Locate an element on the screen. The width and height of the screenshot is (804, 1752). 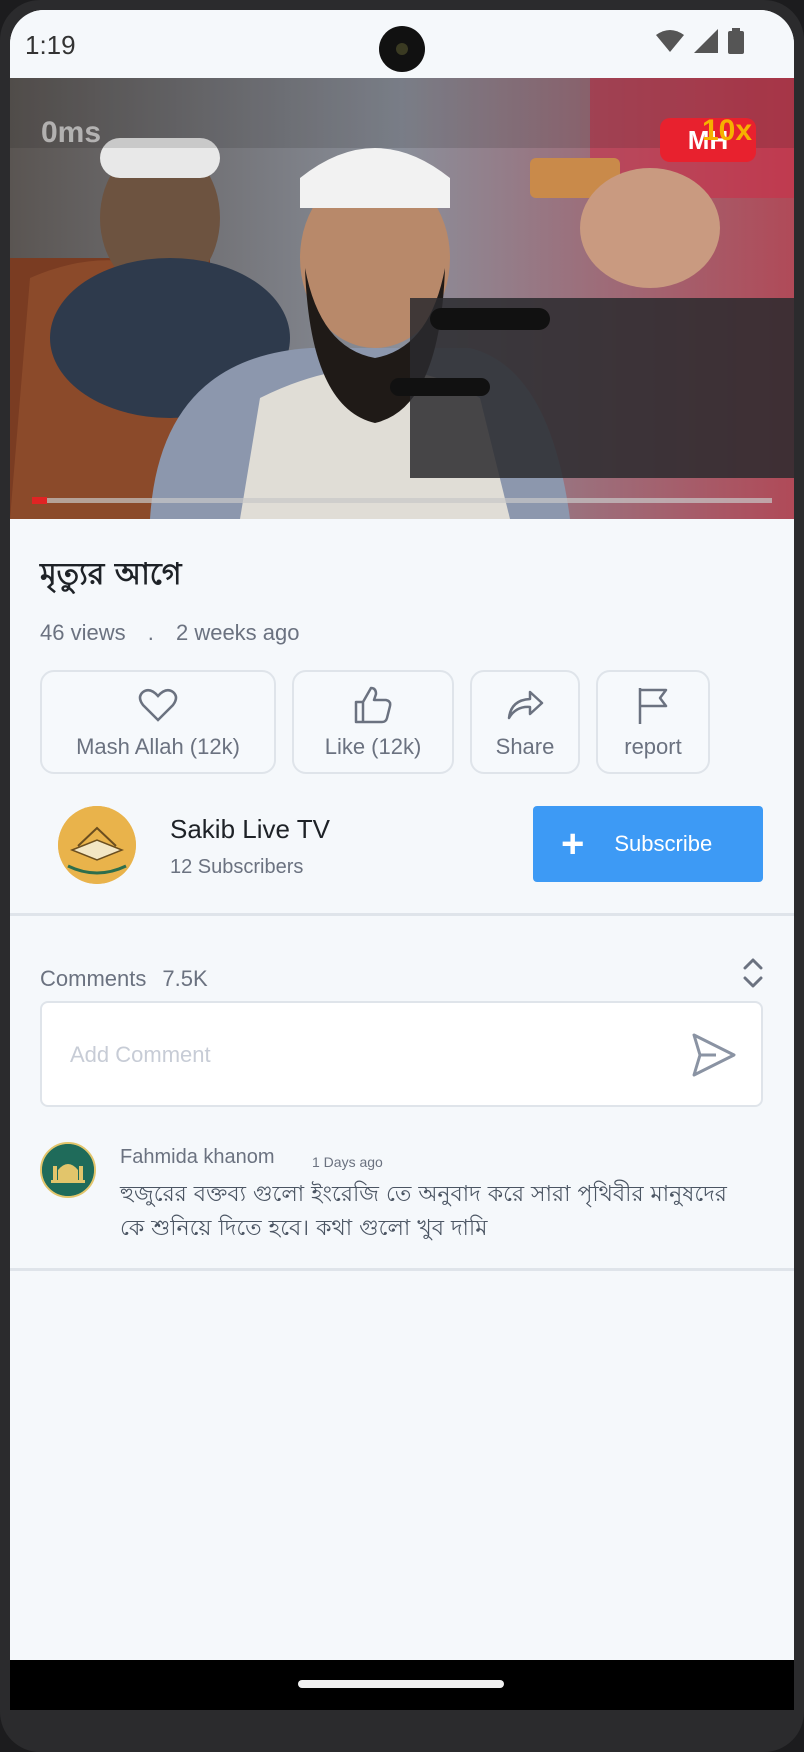
front-camera is located at coordinates (402, 49).